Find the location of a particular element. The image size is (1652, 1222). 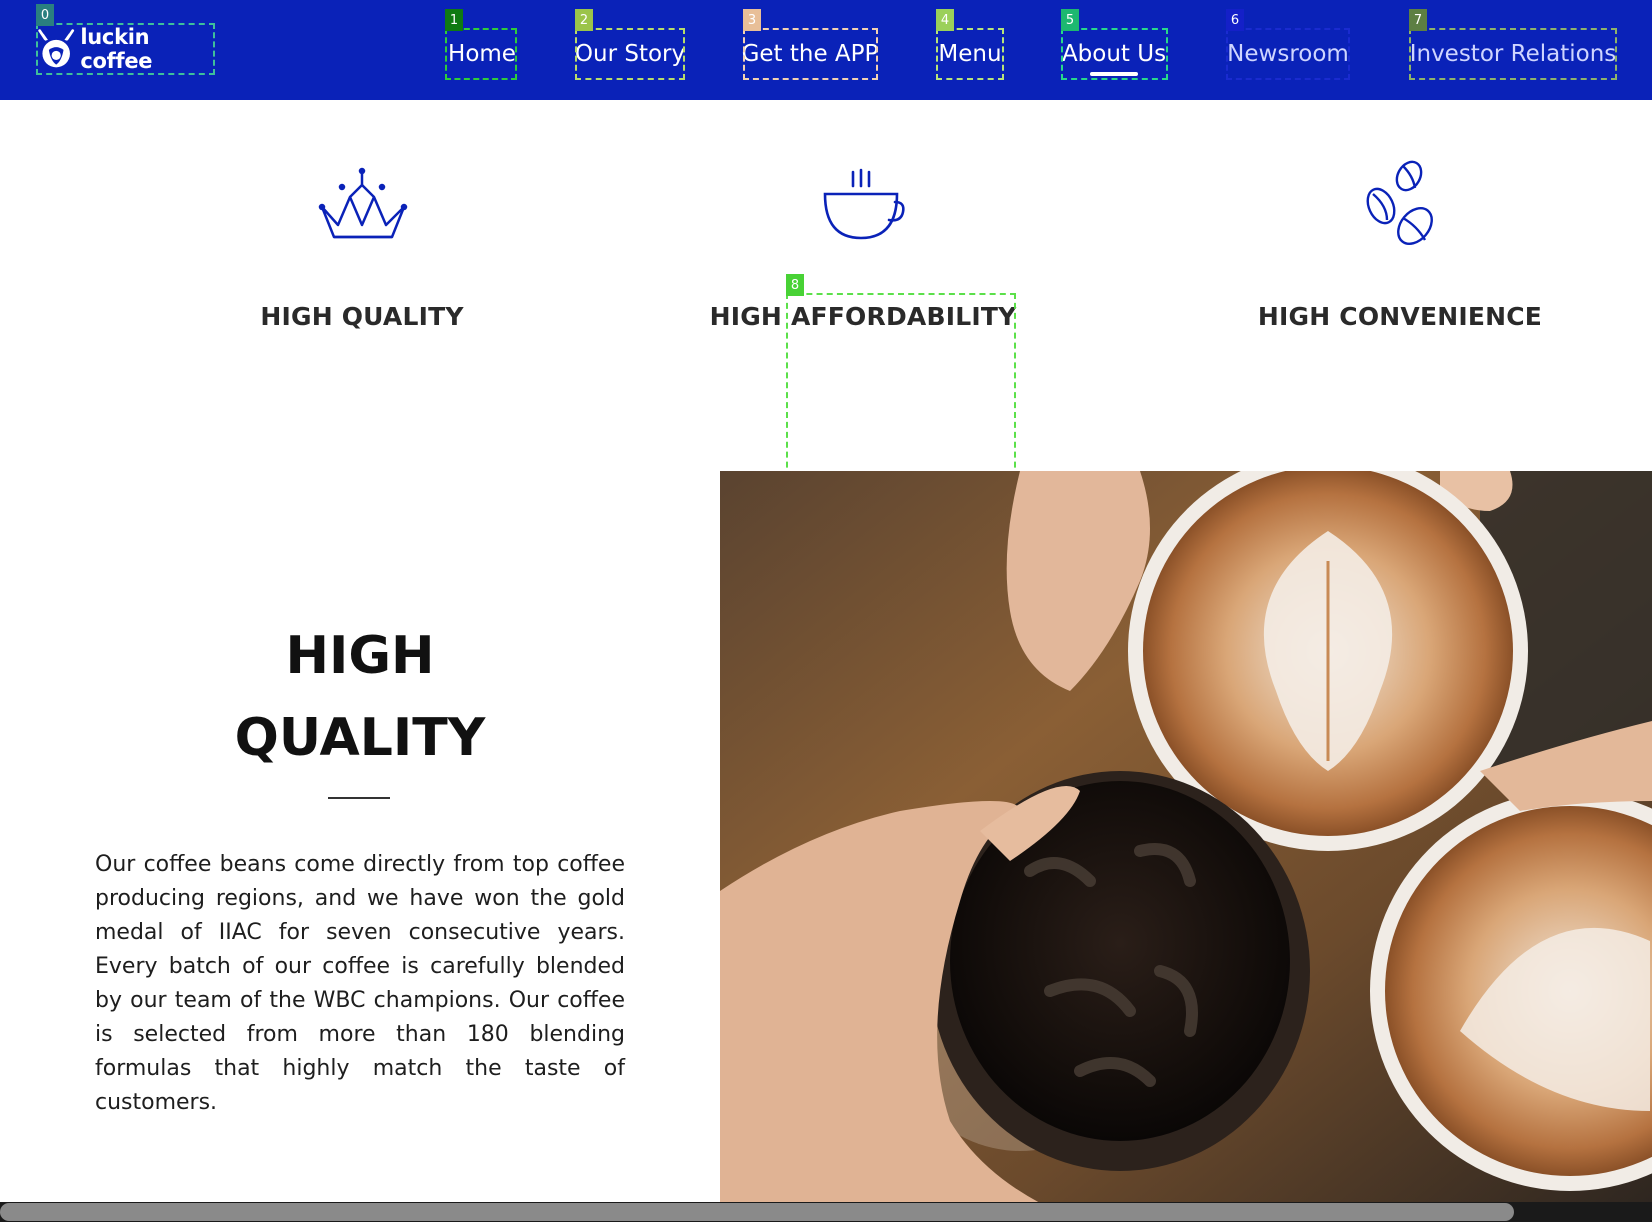

luckin-logo: luckin coffee is located at coordinates (126, 49).